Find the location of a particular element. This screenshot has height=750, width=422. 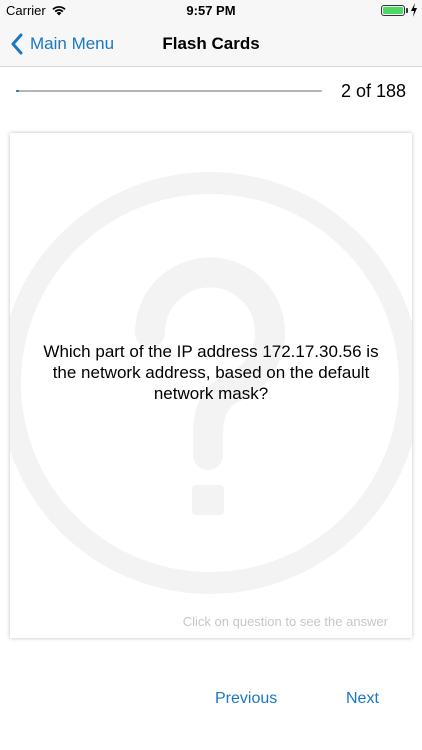

battery-fill is located at coordinates (393, 10).